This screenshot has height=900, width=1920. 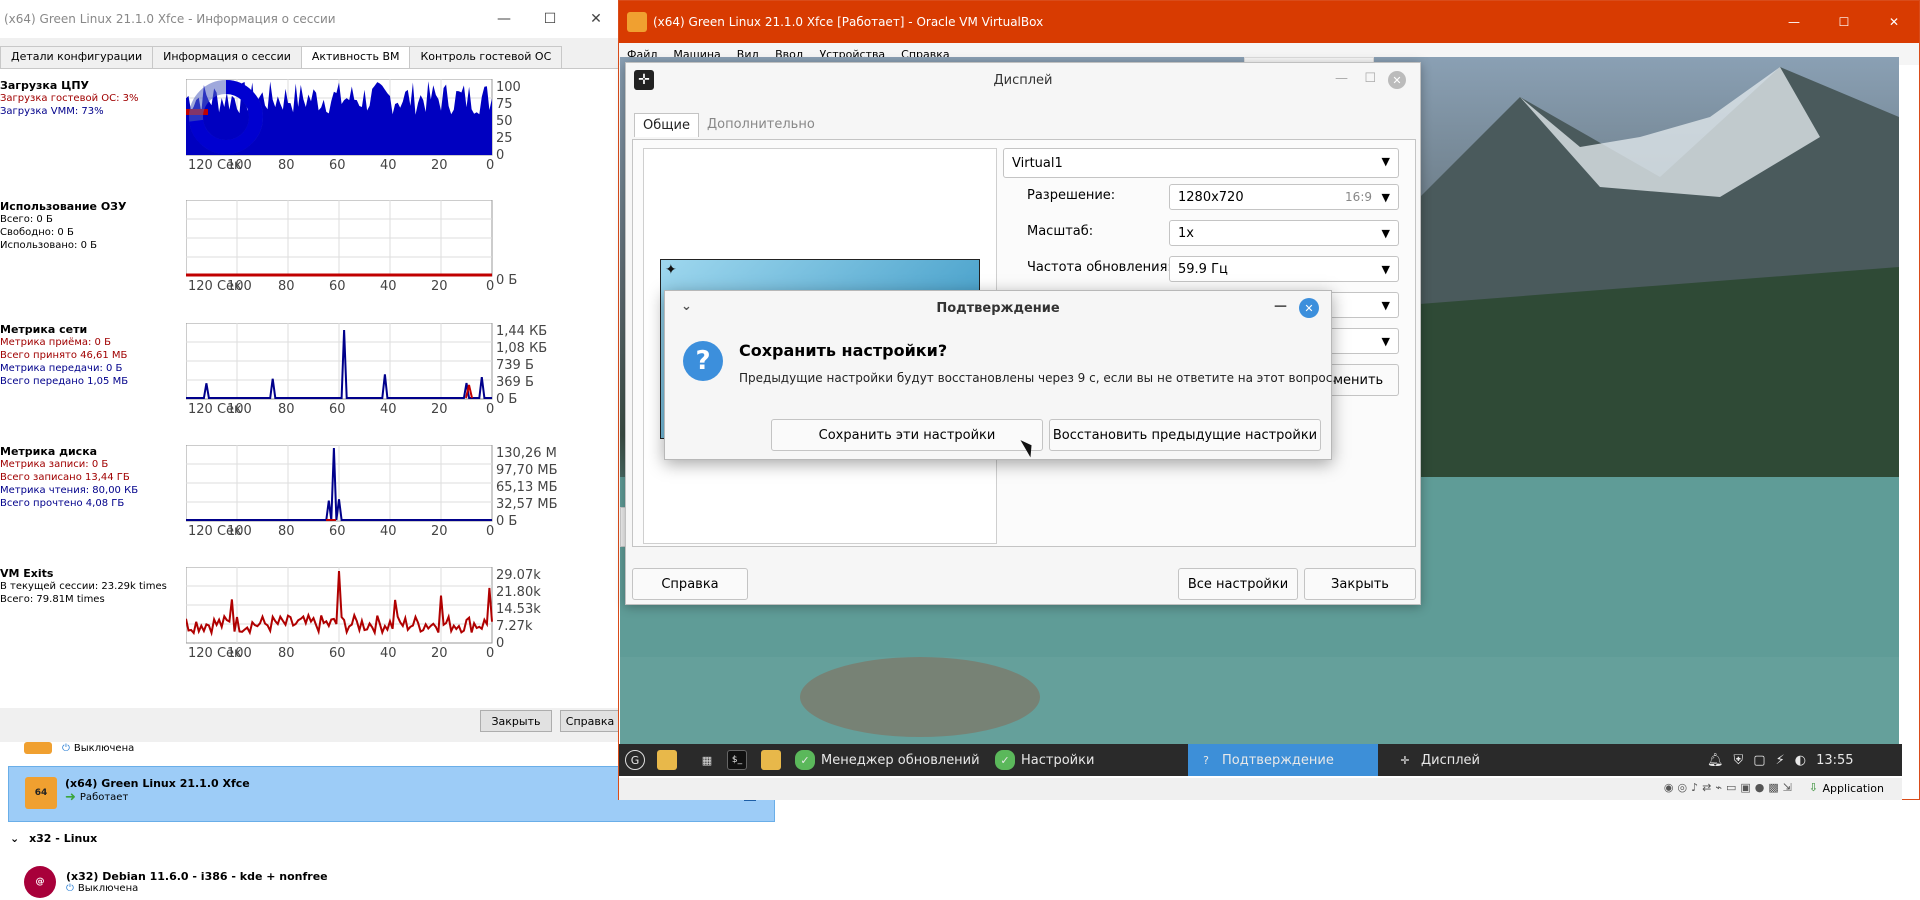 I want to click on tab-session-info: Информация о сессии, so click(x=227, y=57).